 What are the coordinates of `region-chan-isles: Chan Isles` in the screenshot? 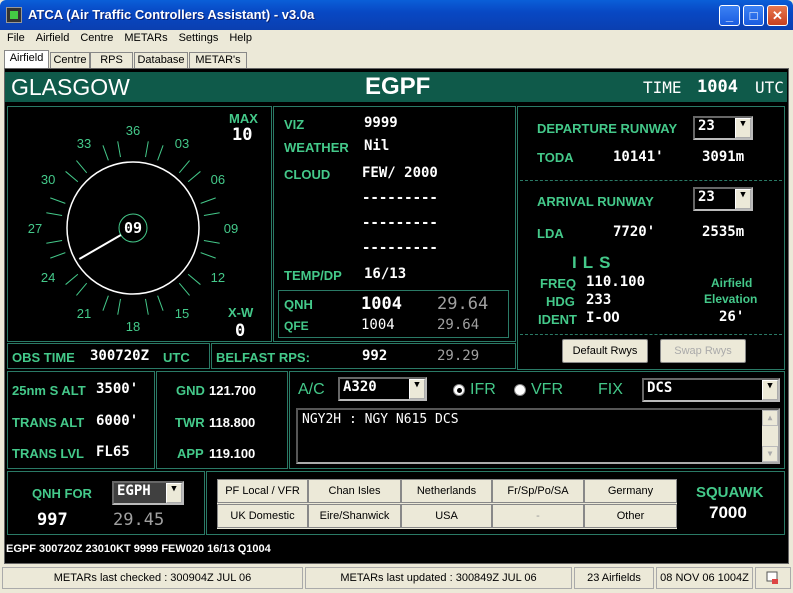 It's located at (354, 491).